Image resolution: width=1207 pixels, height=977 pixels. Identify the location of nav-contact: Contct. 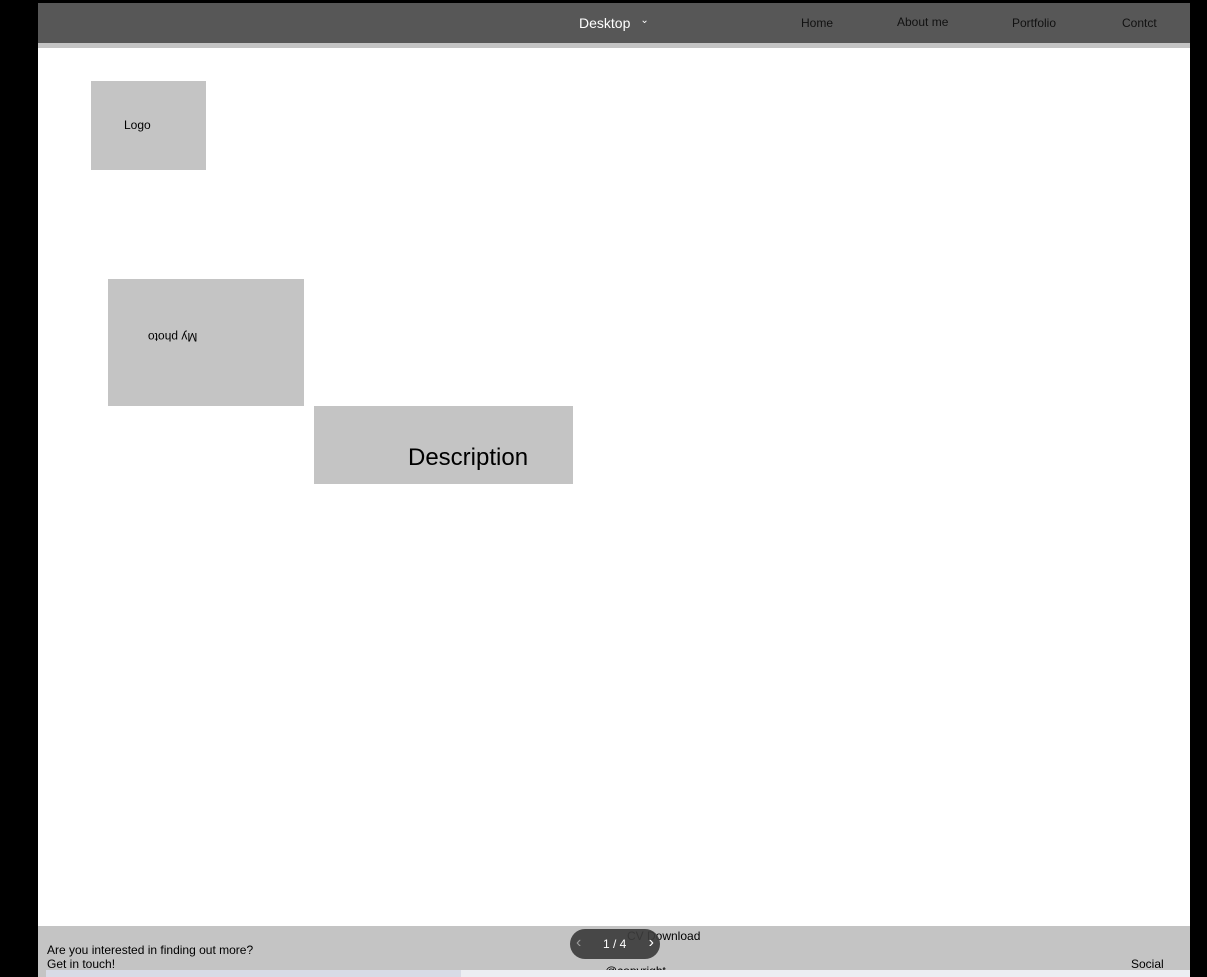
(1139, 23).